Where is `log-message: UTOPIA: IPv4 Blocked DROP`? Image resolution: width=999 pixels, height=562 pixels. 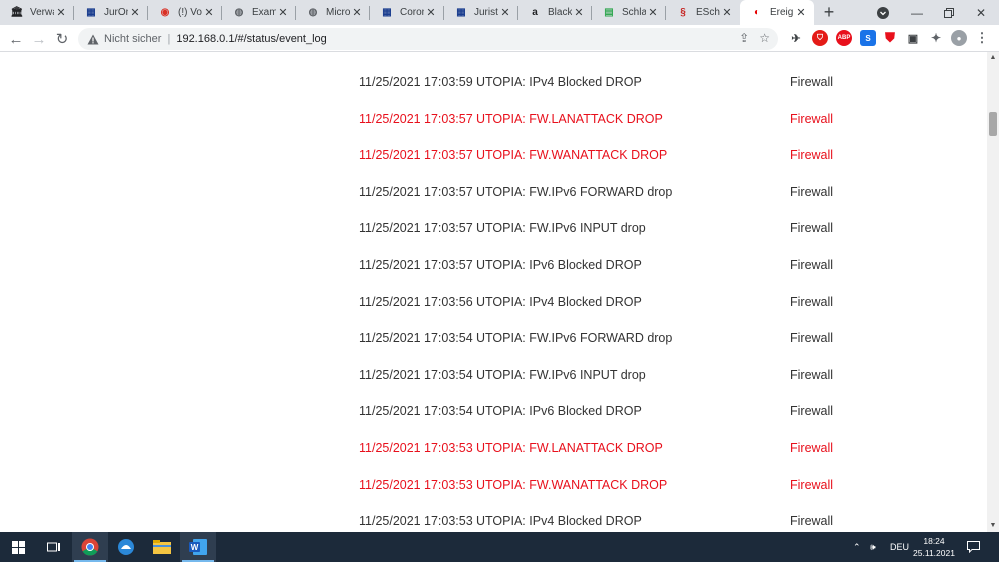
log-message: UTOPIA: IPv4 Blocked DROP is located at coordinates (559, 301).